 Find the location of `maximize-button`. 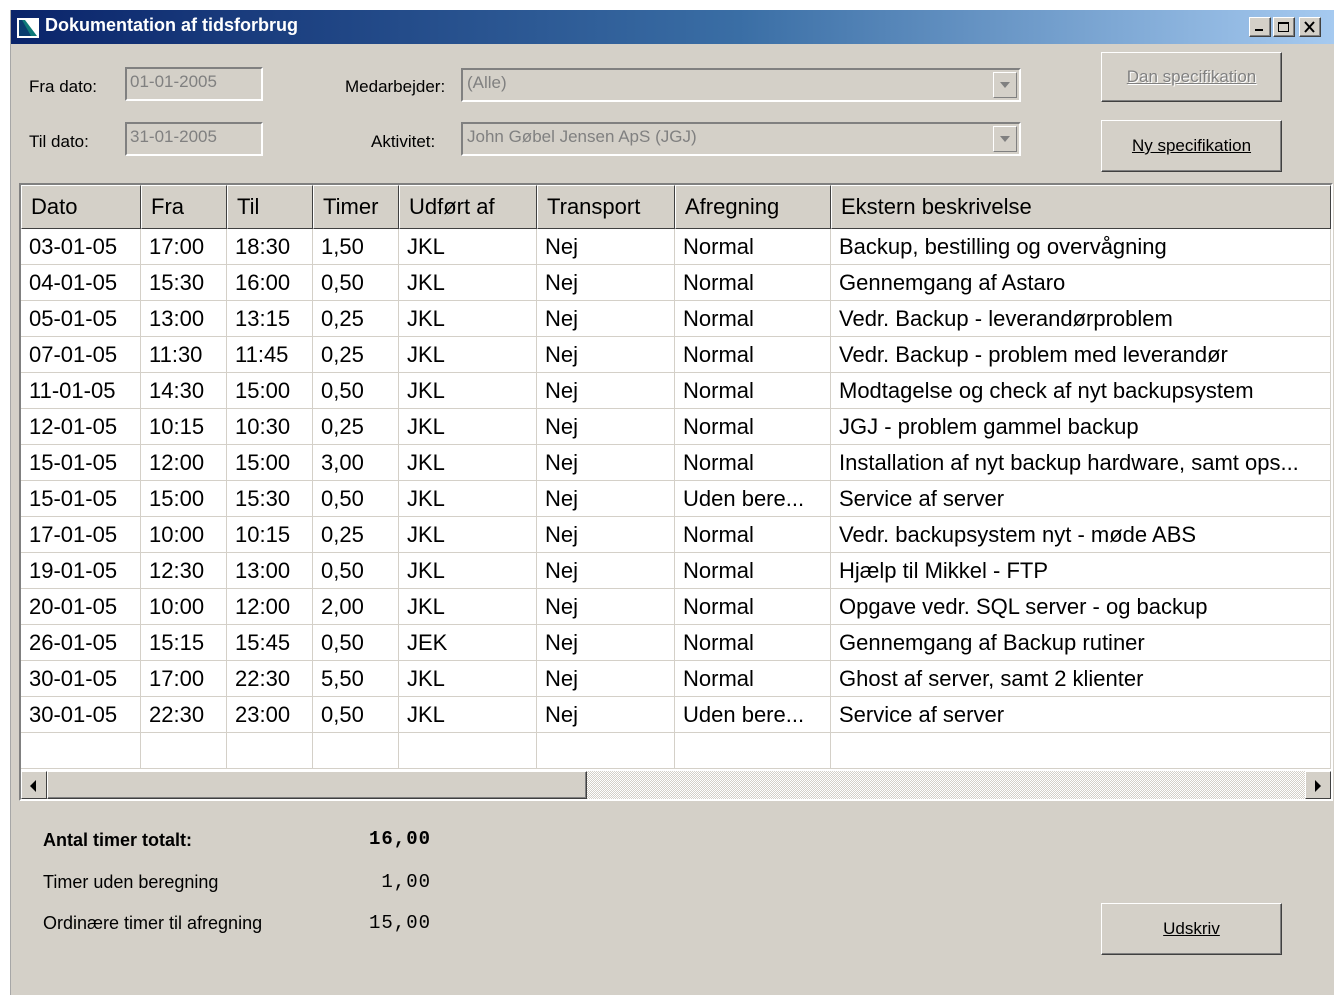

maximize-button is located at coordinates (1284, 27).